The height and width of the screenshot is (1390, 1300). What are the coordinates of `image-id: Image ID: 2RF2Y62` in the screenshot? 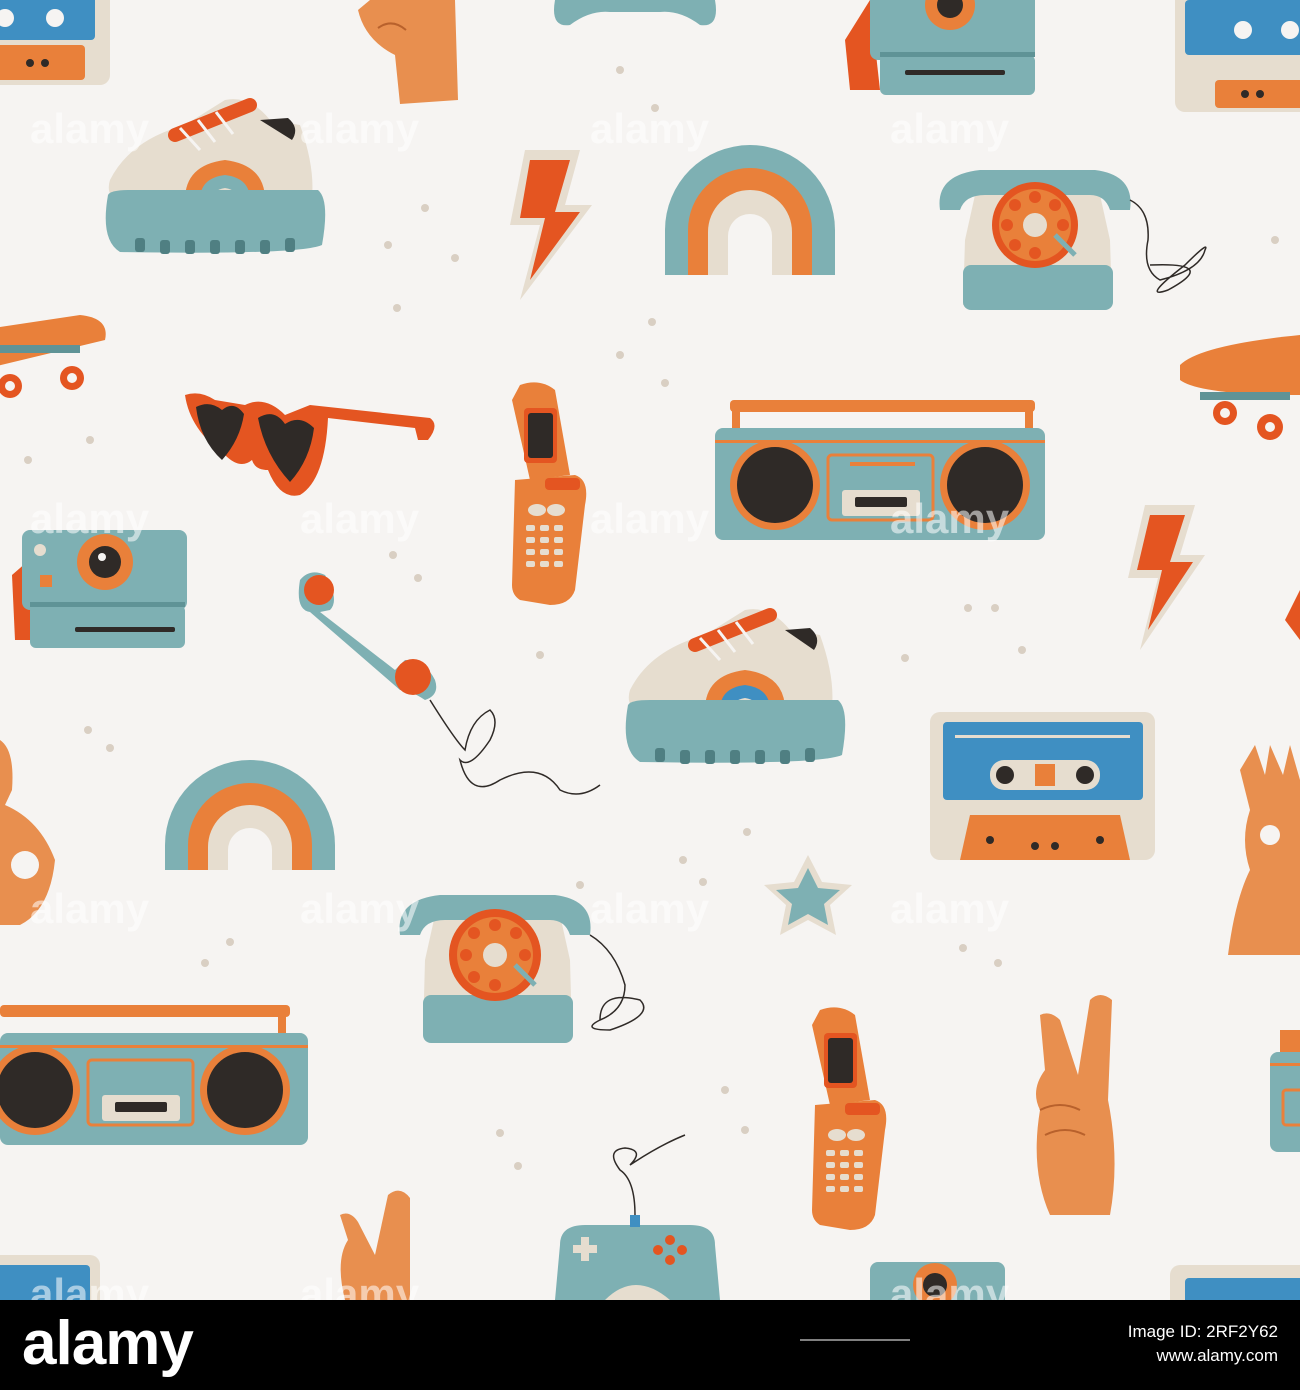 It's located at (1202, 1331).